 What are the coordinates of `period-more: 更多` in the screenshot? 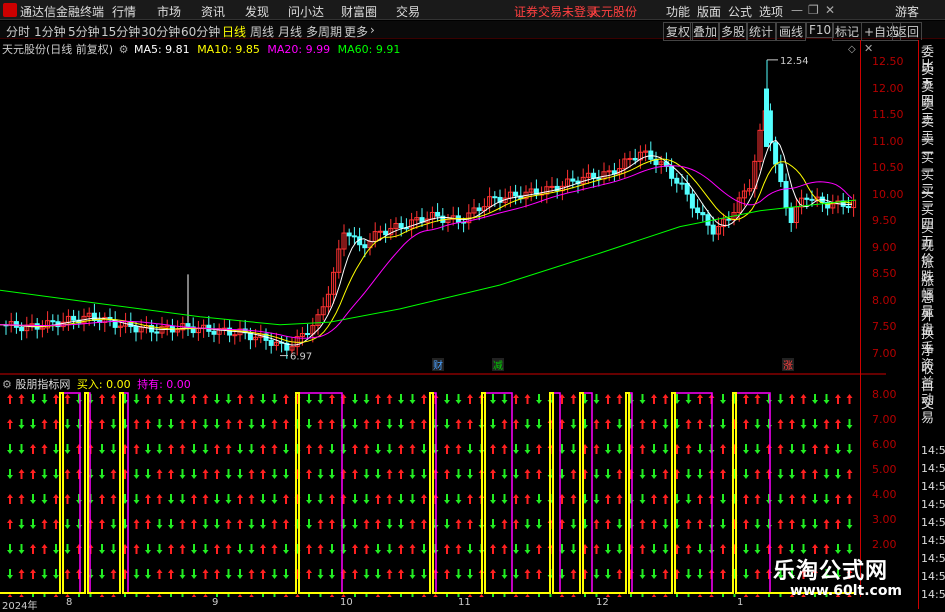 It's located at (356, 31).